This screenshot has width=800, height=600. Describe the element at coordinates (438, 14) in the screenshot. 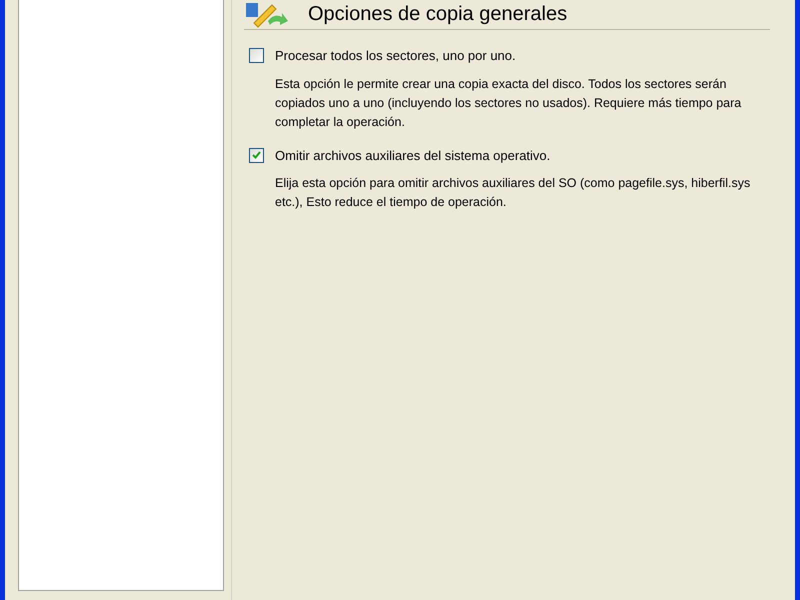

I see `section-heading: Opciones de copia generales` at that location.